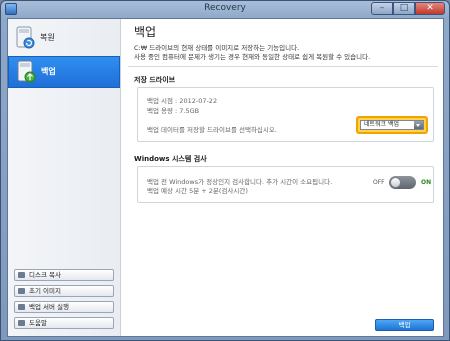  Describe the element at coordinates (382, 124) in the screenshot. I see `drive-select-value: 네트워크 백업` at that location.